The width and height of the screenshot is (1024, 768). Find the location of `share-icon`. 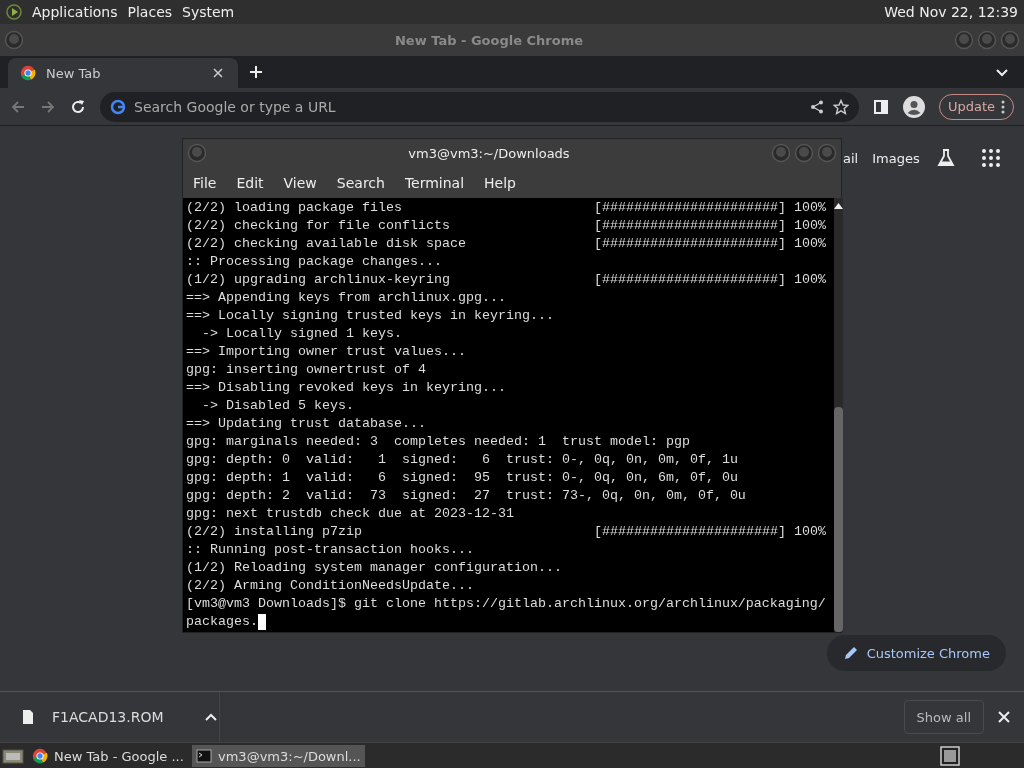

share-icon is located at coordinates (816, 106).